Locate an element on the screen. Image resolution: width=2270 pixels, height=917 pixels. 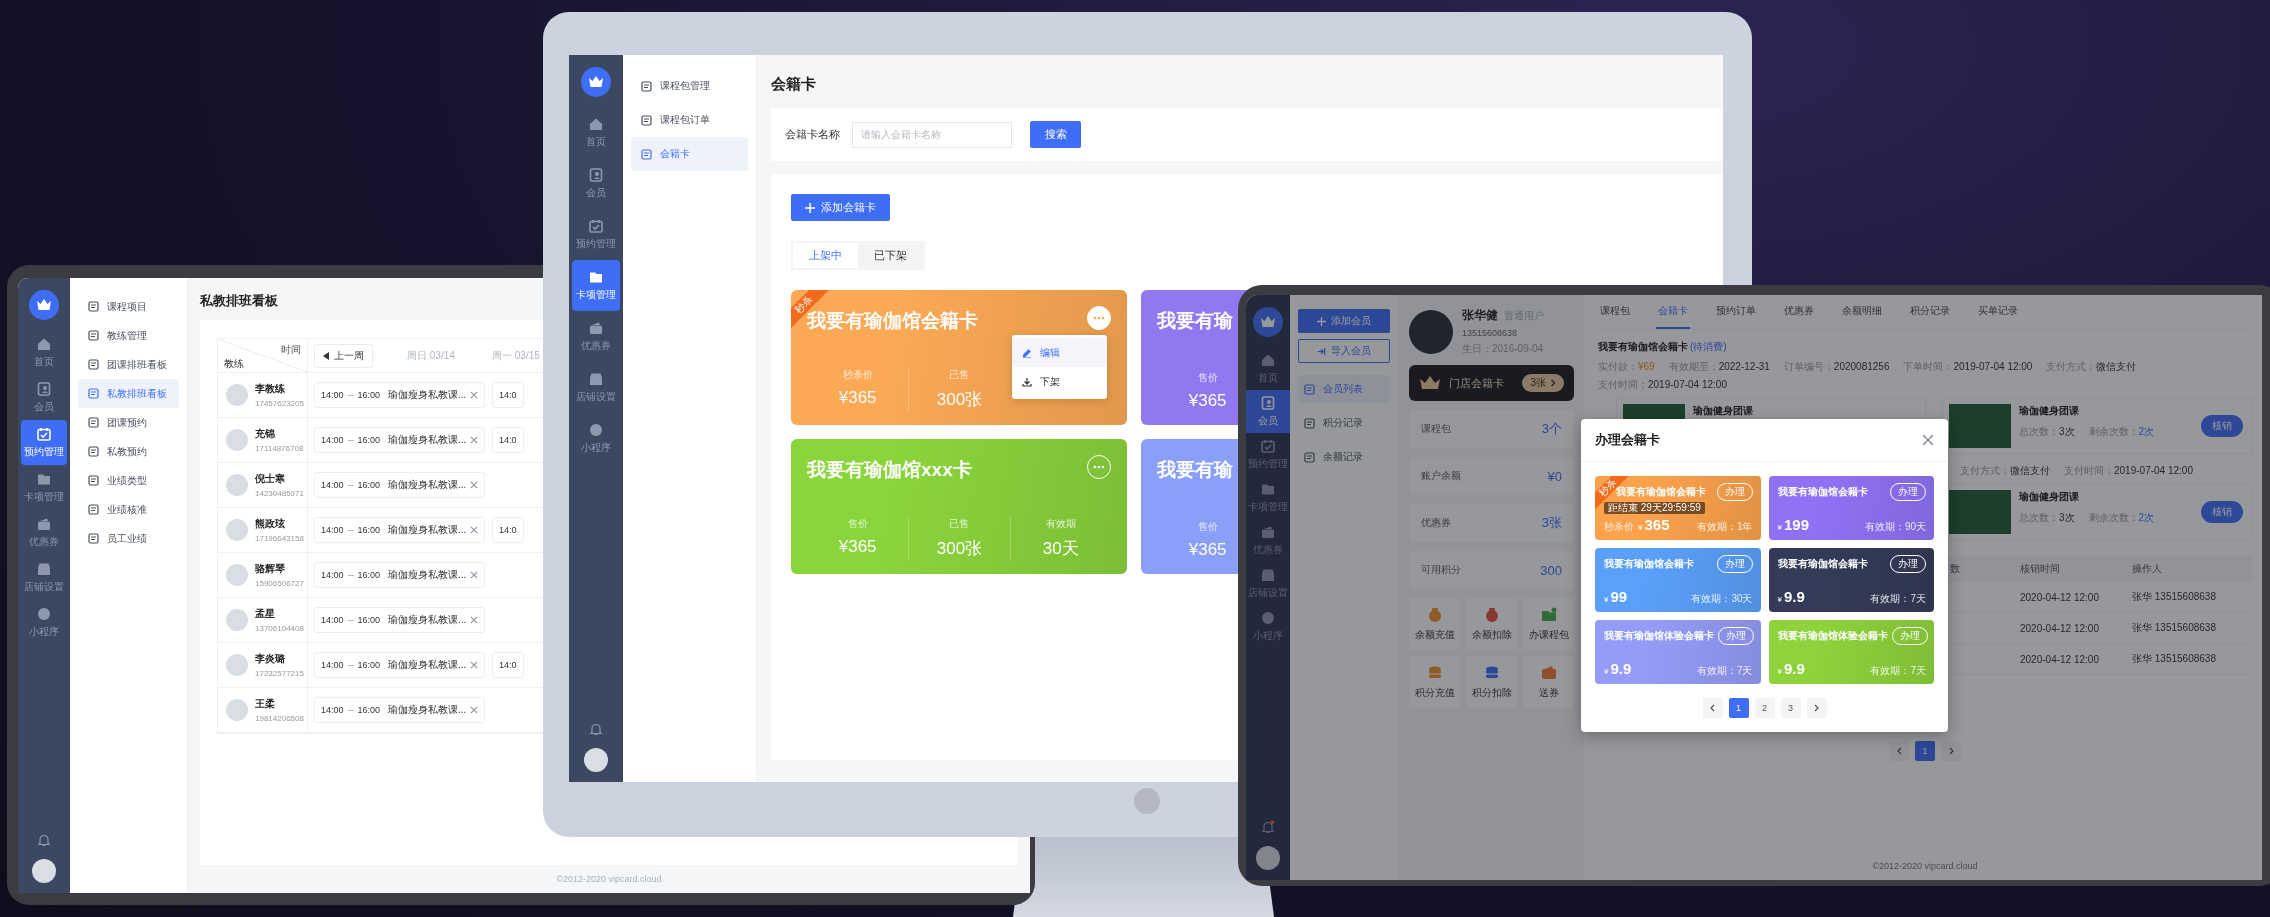
submenu-item: 私教预约 is located at coordinates (128, 451).